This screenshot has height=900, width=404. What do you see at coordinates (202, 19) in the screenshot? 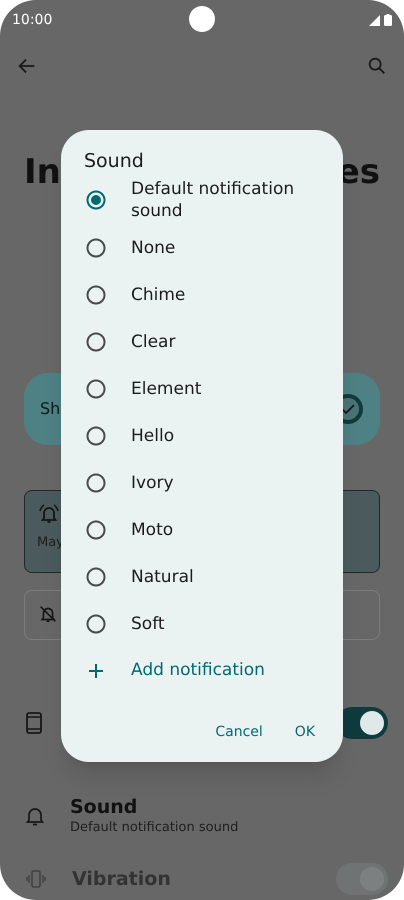
I see `camera-cutout` at bounding box center [202, 19].